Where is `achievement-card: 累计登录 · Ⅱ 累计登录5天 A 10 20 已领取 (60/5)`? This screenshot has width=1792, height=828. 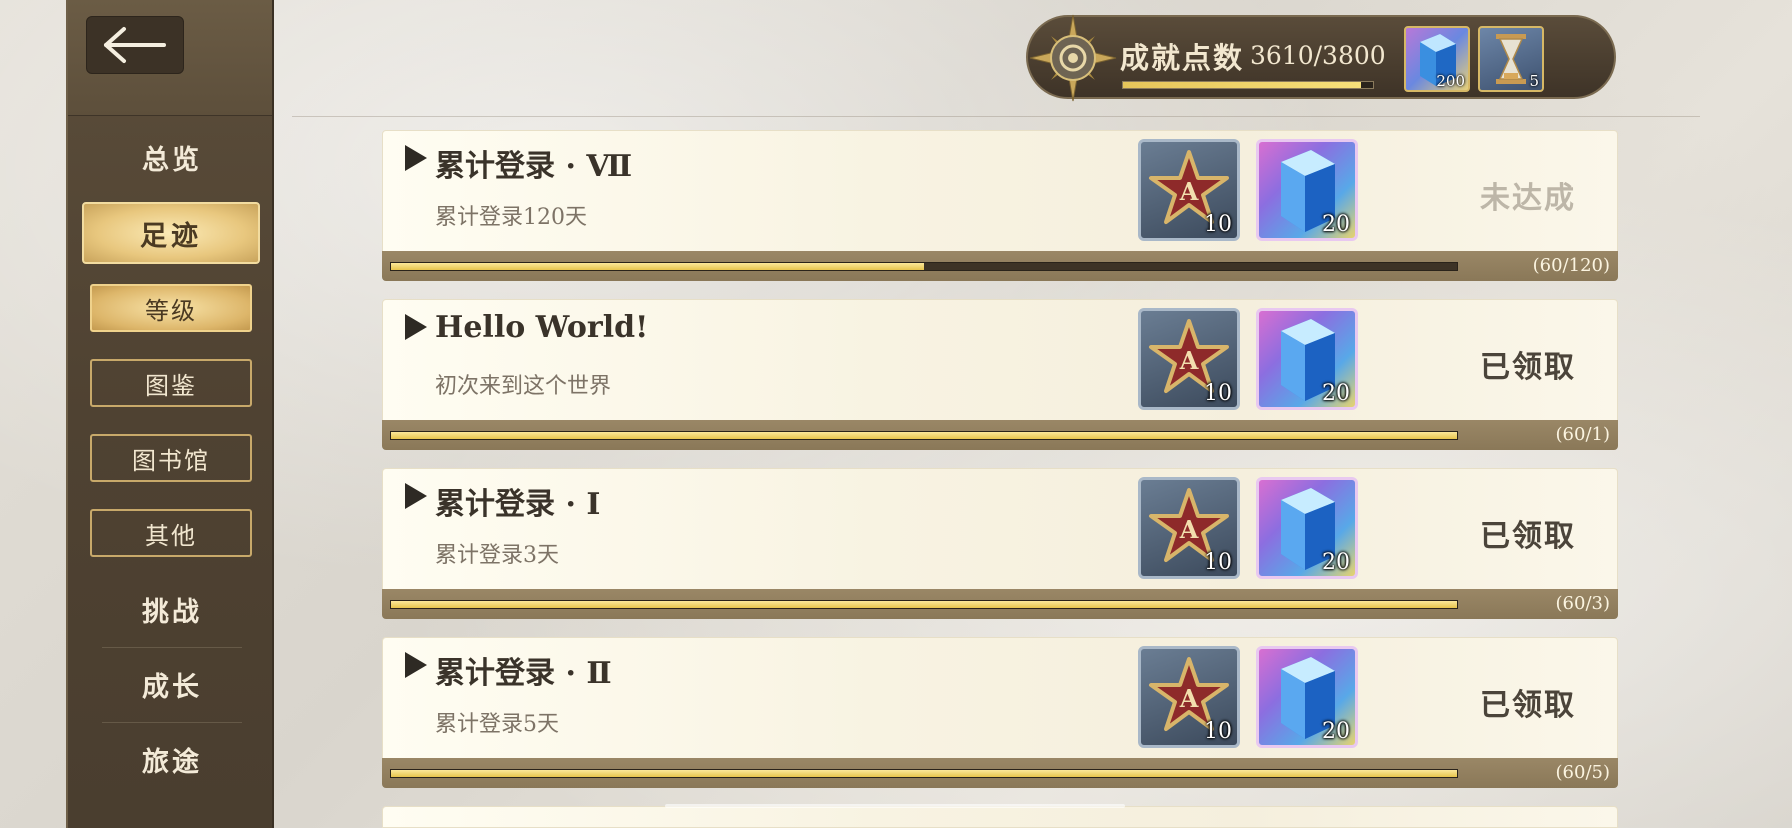
achievement-card: 累计登录 · Ⅱ 累计登录5天 A 10 20 已领取 (60/5) is located at coordinates (1000, 714).